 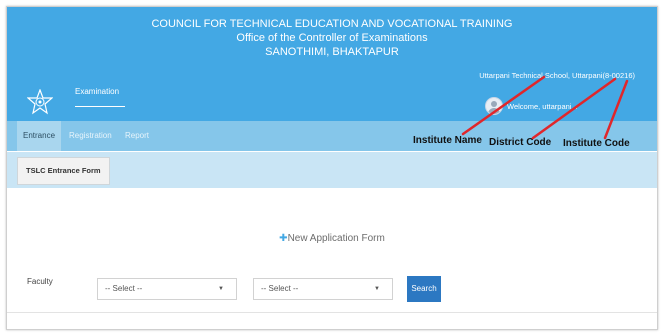 What do you see at coordinates (574, 108) in the screenshot?
I see `arrow-district-code` at bounding box center [574, 108].